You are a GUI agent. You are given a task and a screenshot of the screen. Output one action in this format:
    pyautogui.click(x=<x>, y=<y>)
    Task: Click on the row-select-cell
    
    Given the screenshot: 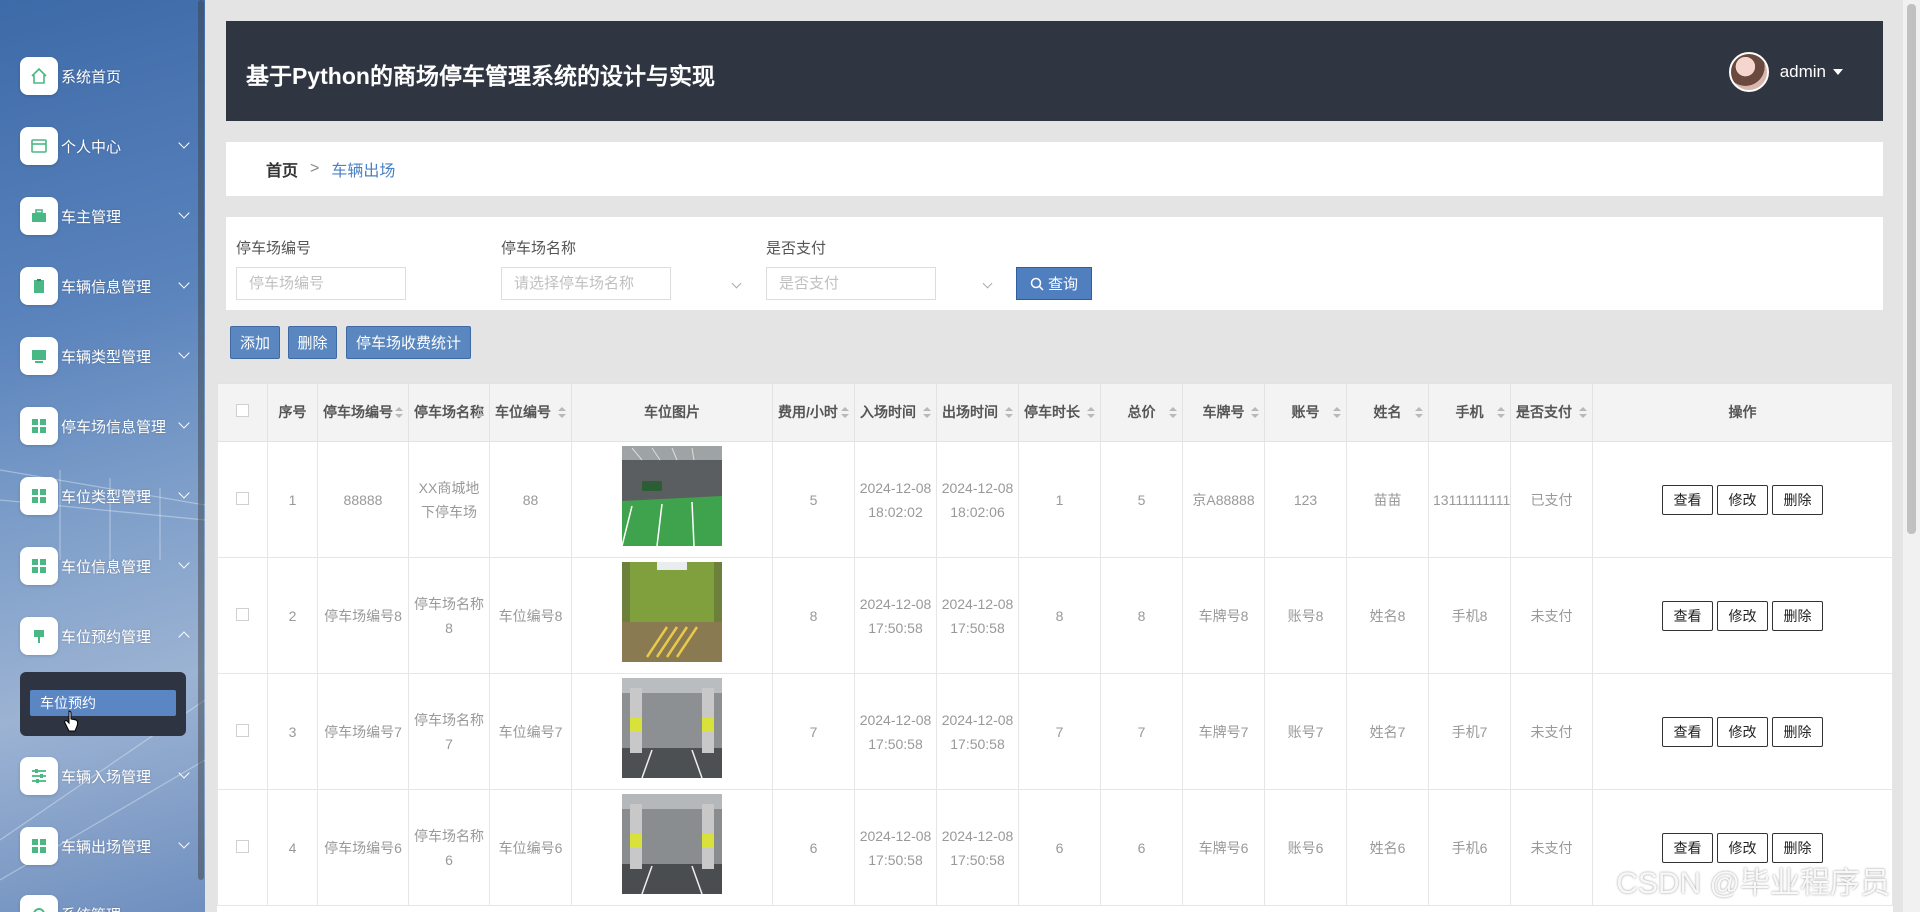 What is the action you would take?
    pyautogui.click(x=242, y=731)
    